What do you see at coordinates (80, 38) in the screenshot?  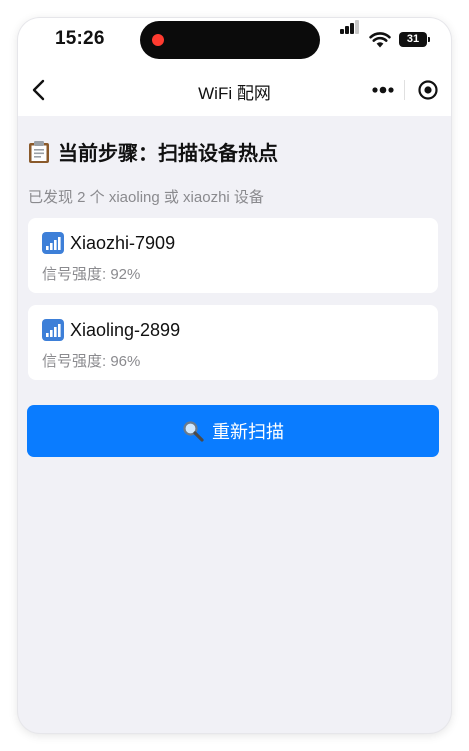 I see `status-time: 15:26` at bounding box center [80, 38].